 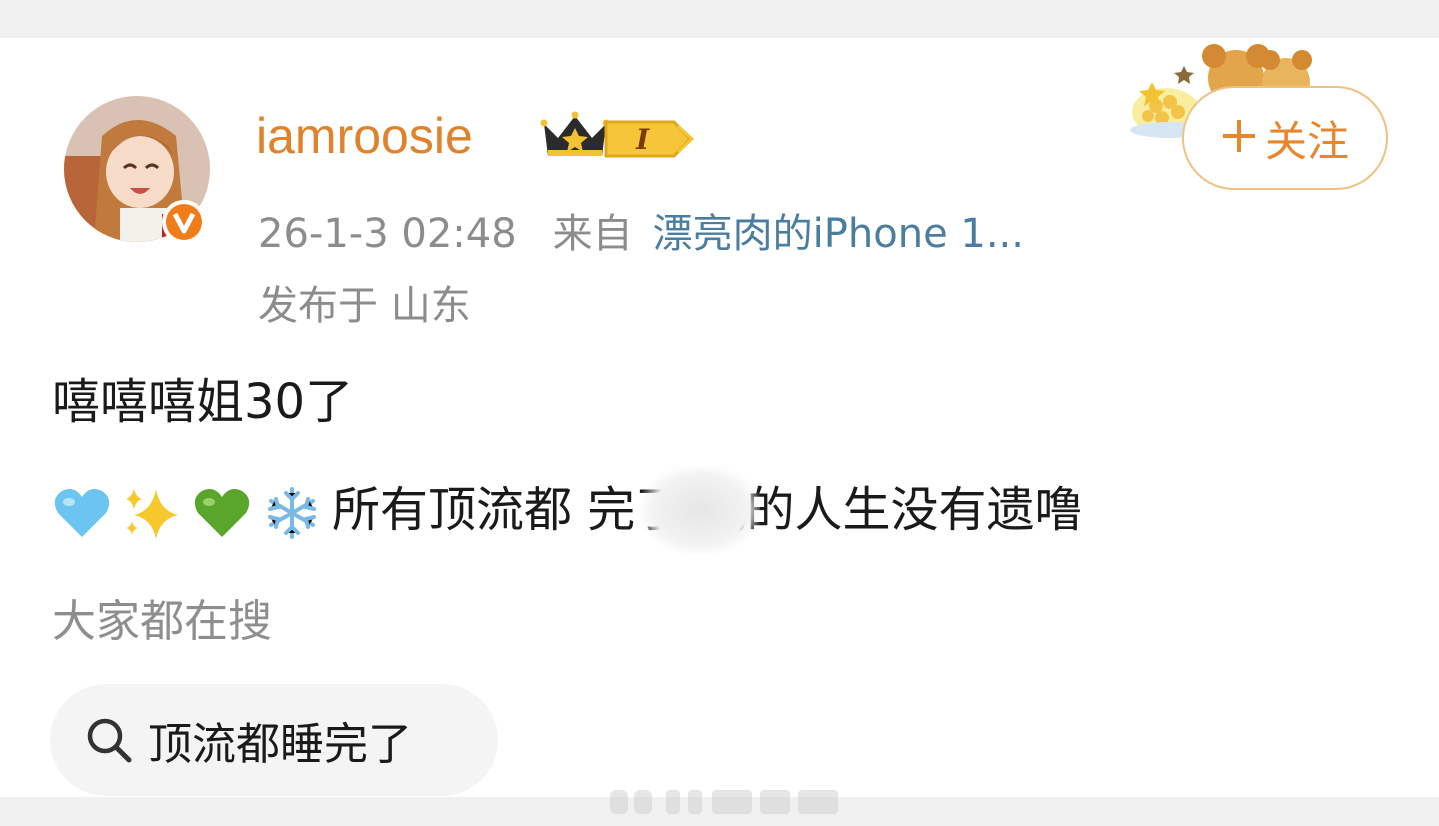 What do you see at coordinates (162, 621) in the screenshot?
I see `trending-search-label: 大家都在搜` at bounding box center [162, 621].